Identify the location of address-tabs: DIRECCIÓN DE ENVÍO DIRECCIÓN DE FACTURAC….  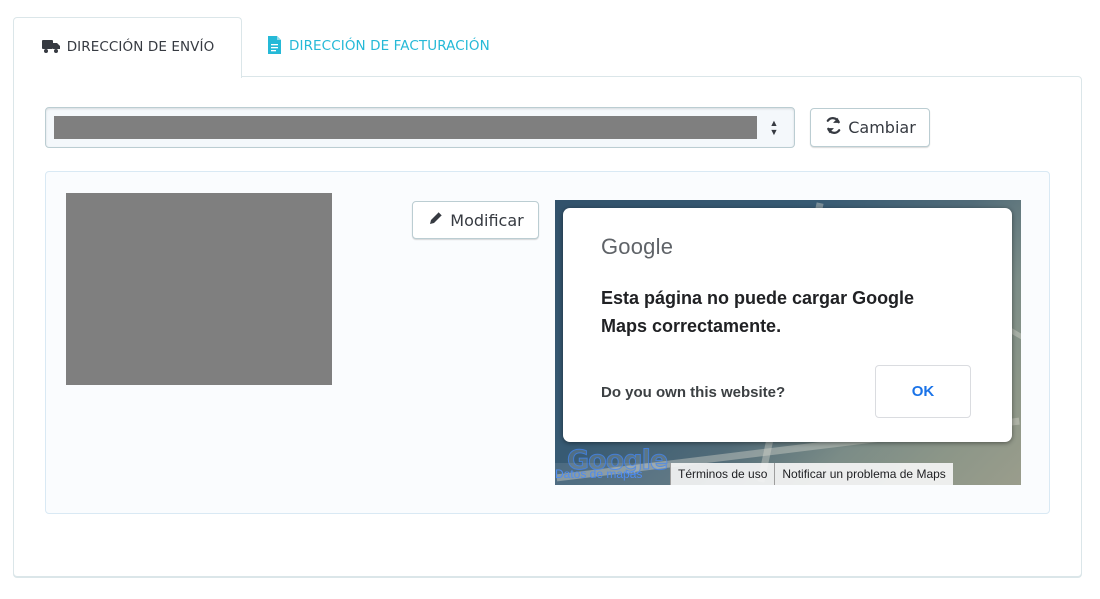
(547, 47).